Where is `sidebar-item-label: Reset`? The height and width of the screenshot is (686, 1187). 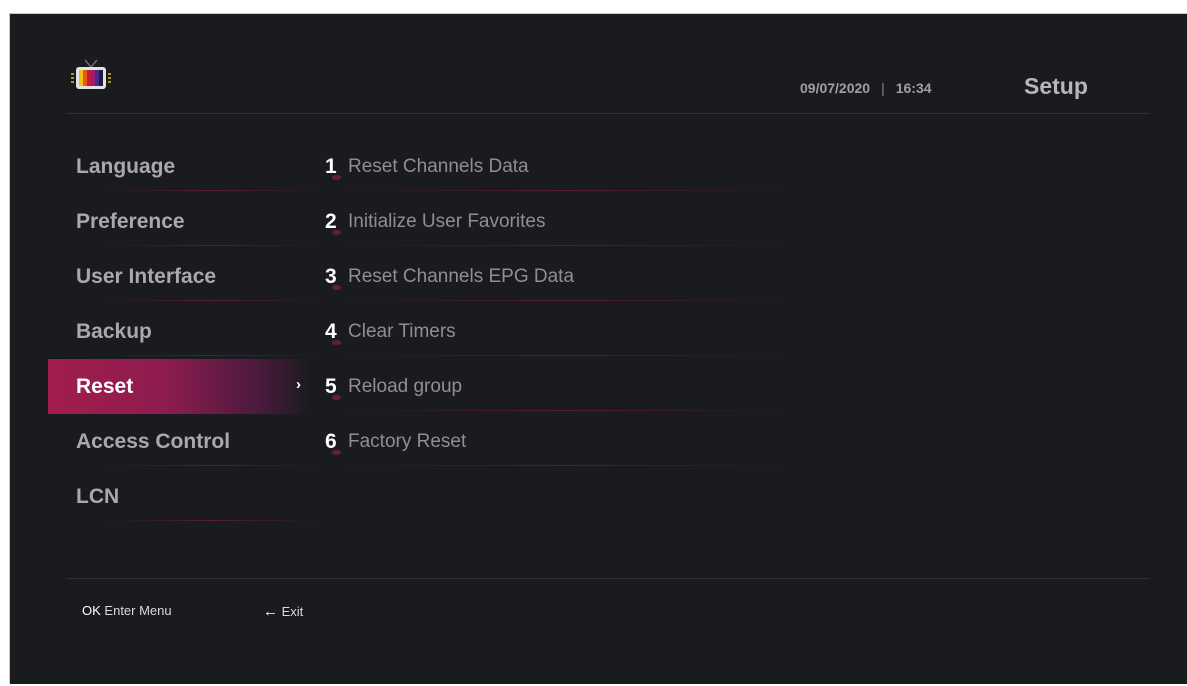 sidebar-item-label: Reset is located at coordinates (105, 386).